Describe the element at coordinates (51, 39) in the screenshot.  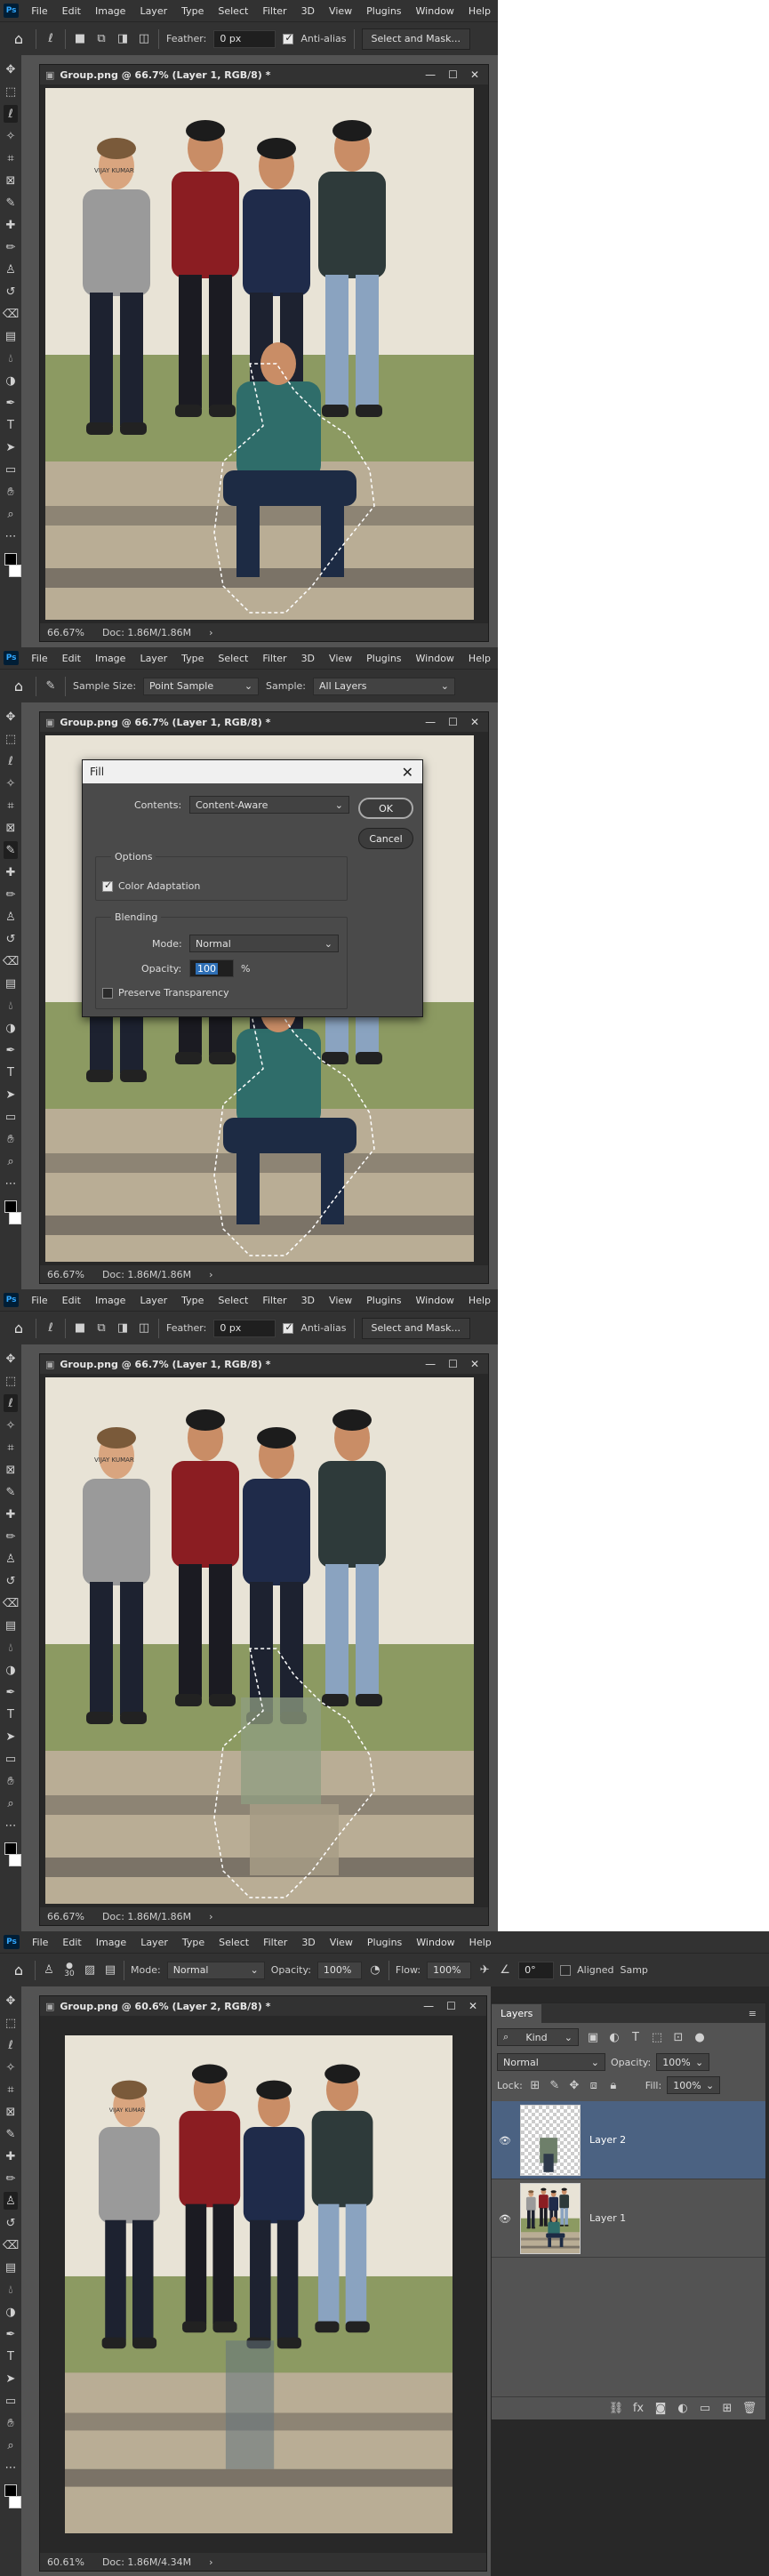
I see `lasso-preset-icon: ℓ` at that location.